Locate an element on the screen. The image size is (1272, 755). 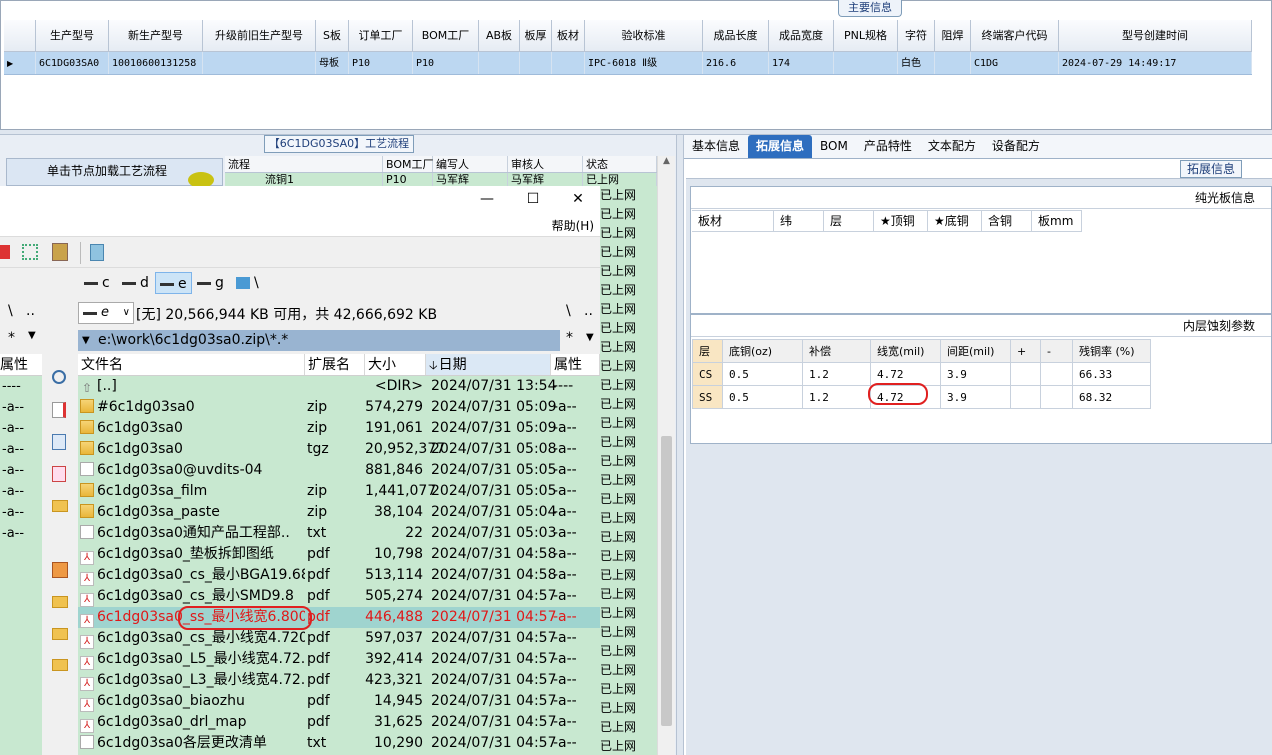
file-col-header-2: 大小 is located at coordinates (395, 364).